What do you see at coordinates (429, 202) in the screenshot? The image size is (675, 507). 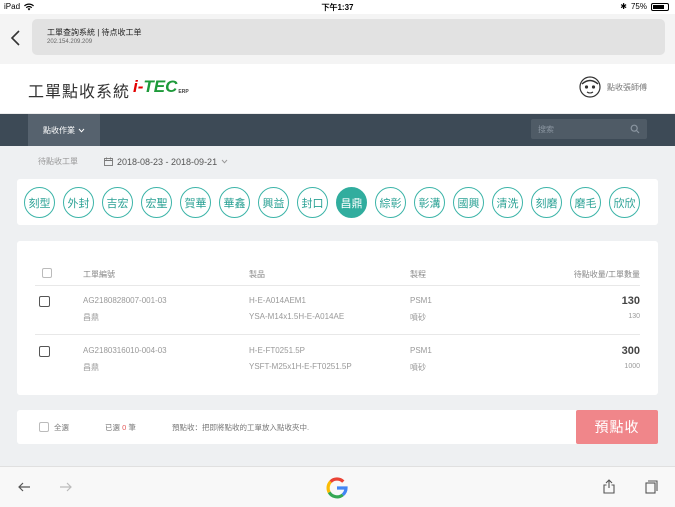 I see `vendor-chip: 彰溝` at bounding box center [429, 202].